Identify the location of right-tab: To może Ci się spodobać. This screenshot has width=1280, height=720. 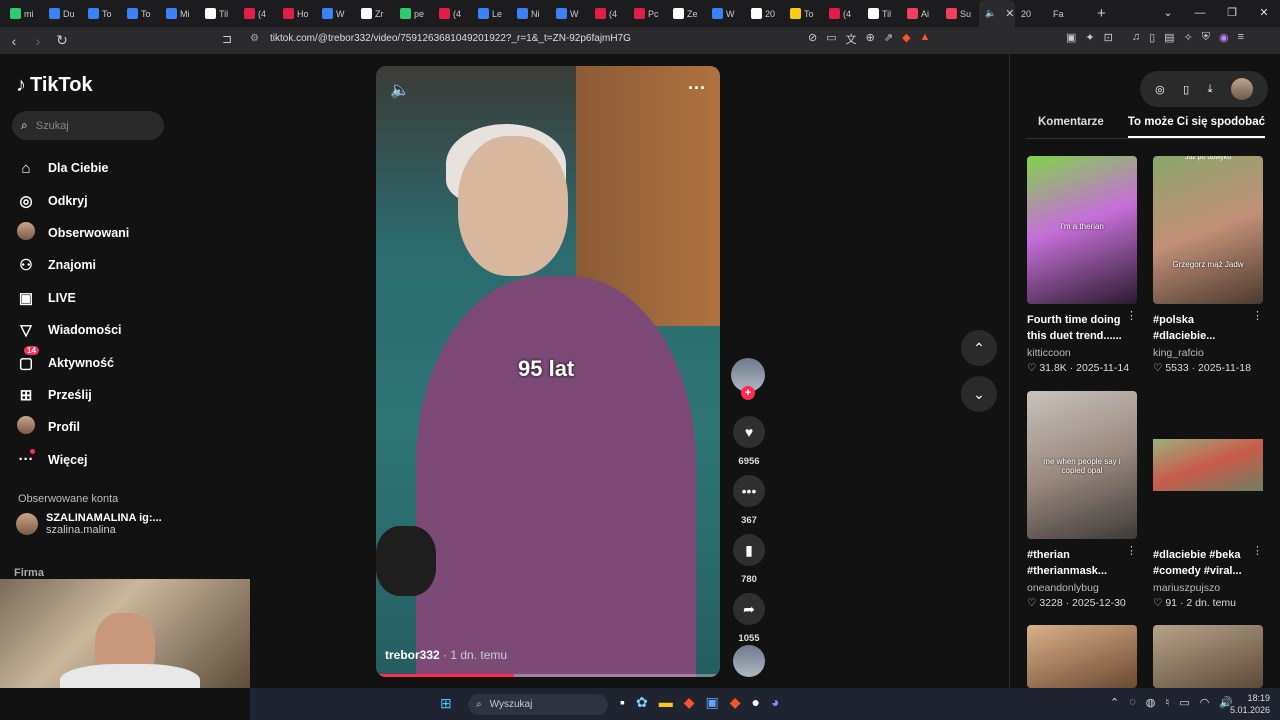
(1196, 127).